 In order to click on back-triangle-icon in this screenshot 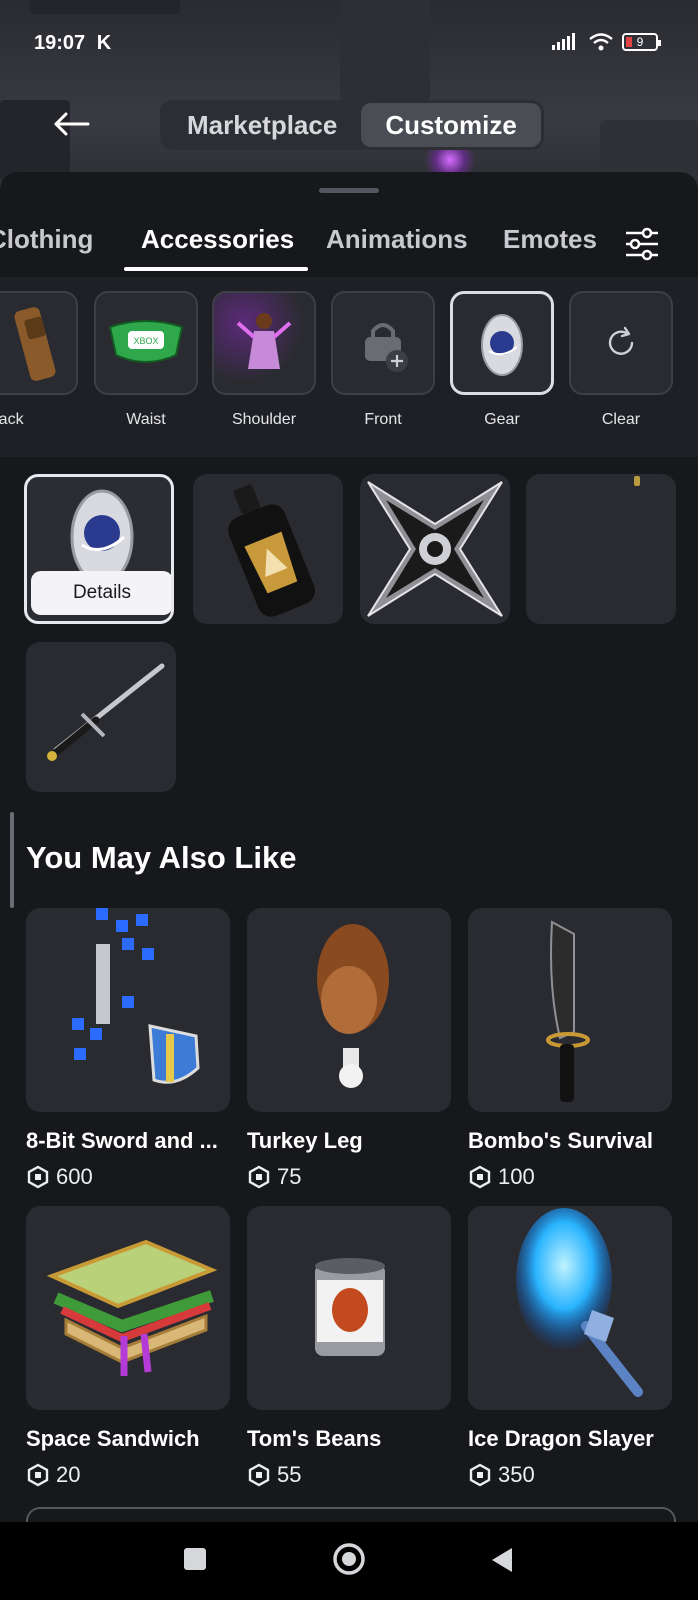, I will do `click(502, 1560)`.